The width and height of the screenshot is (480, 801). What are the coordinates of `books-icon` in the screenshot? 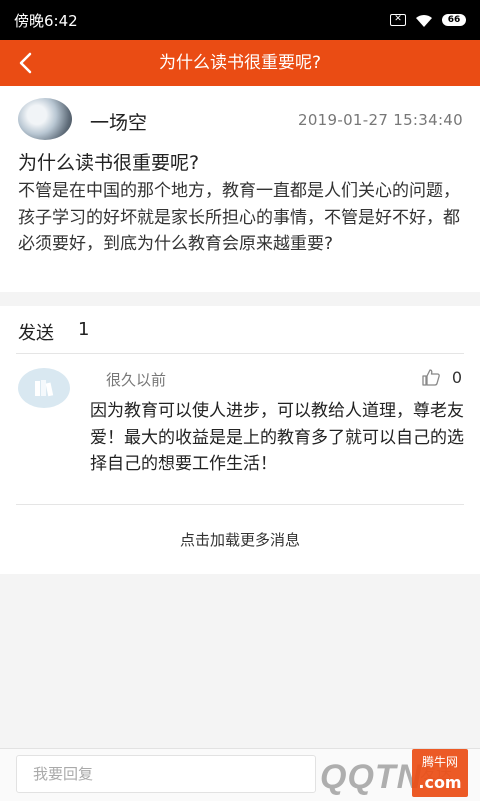 It's located at (44, 388).